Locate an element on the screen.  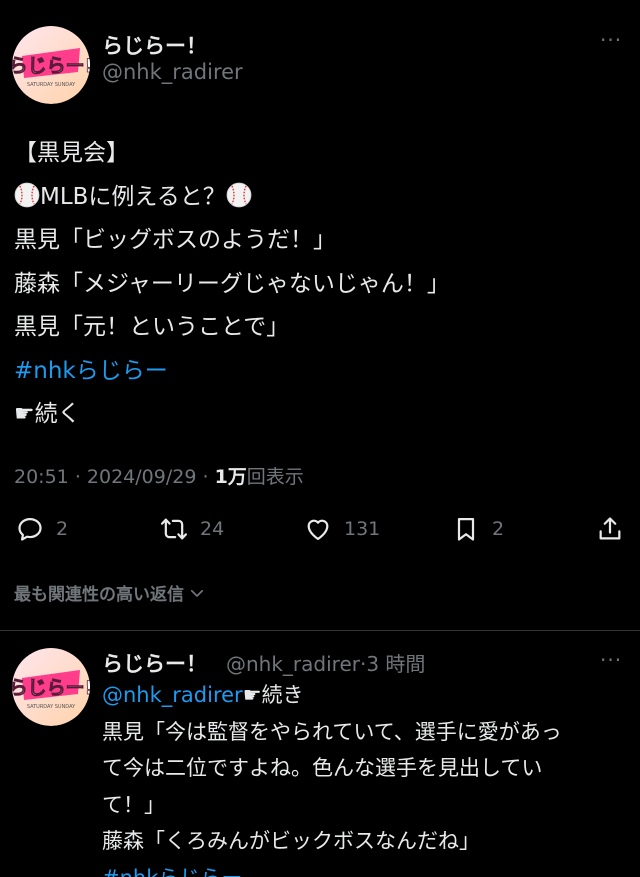
retweet-icon is located at coordinates (174, 529).